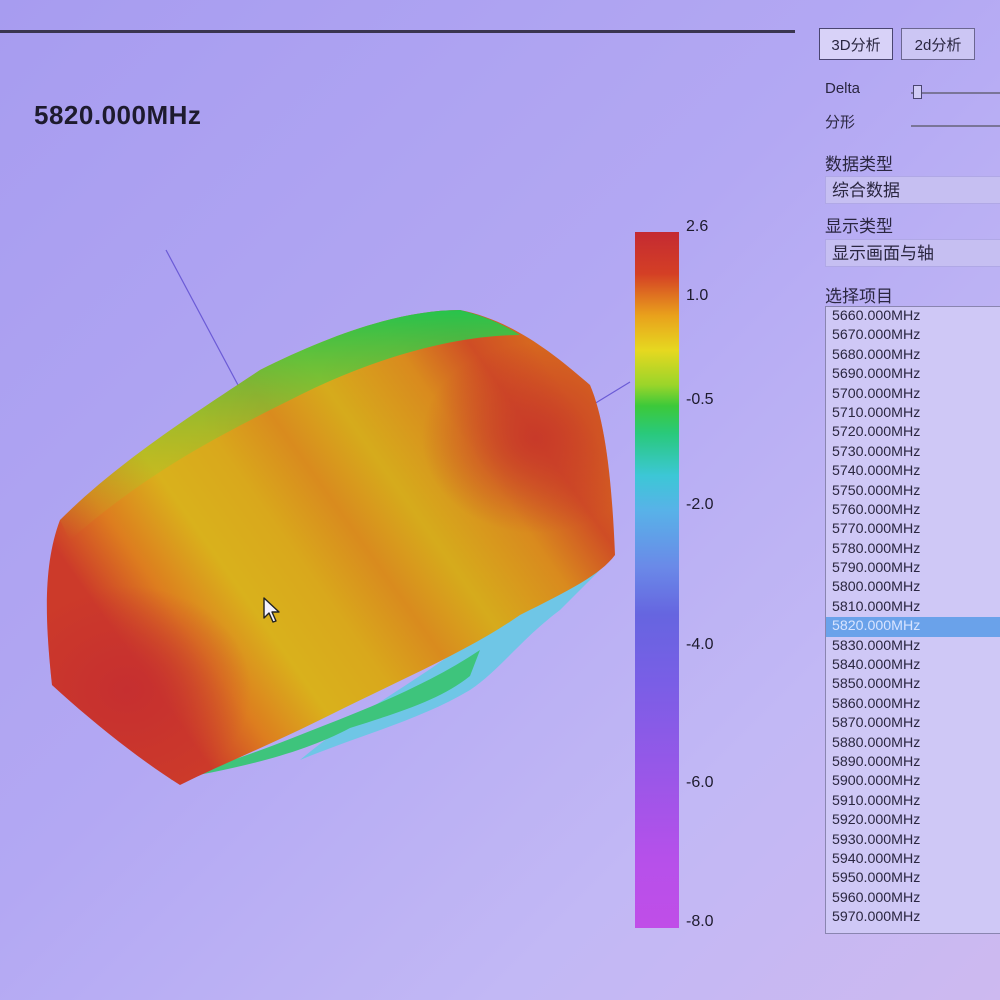  I want to click on colorbar-tick: -0.5, so click(700, 399).